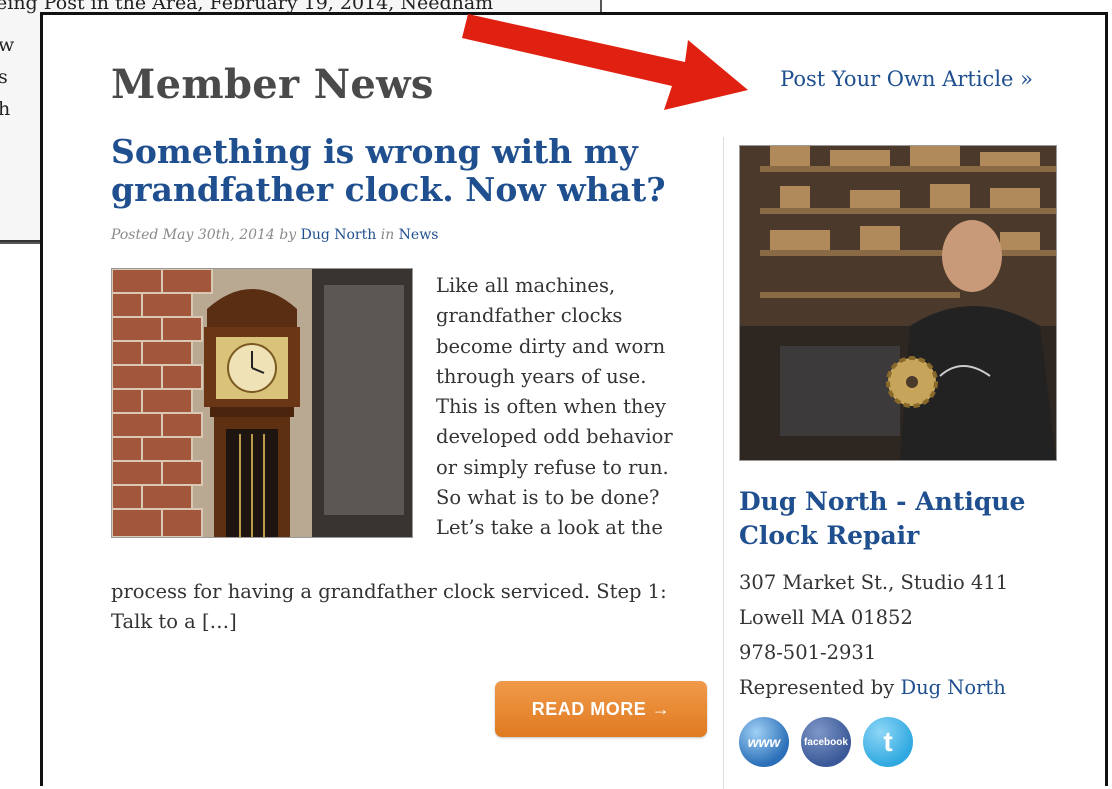 This screenshot has width=1112, height=789. I want to click on background-text-line: h, so click(5, 109).